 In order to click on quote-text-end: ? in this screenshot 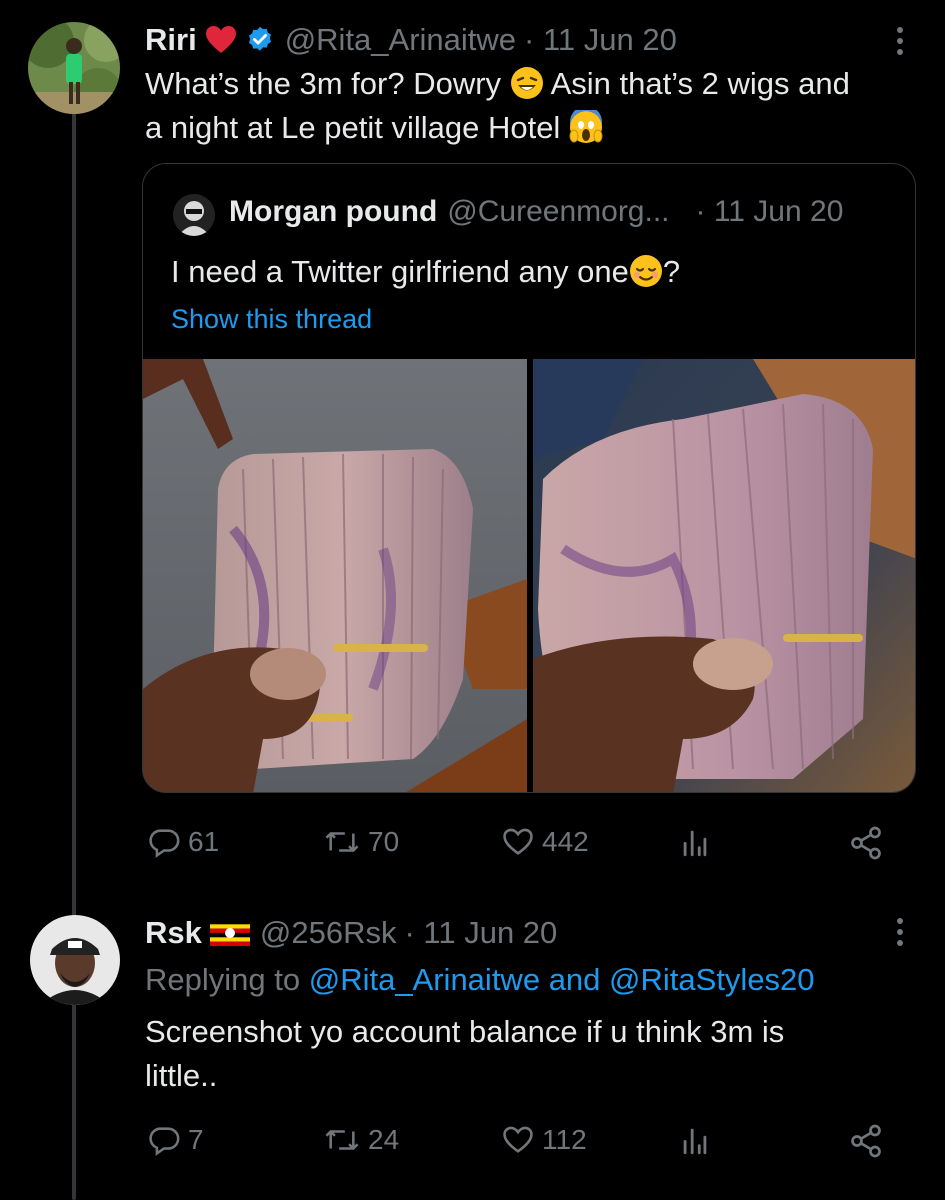, I will do `click(671, 271)`.